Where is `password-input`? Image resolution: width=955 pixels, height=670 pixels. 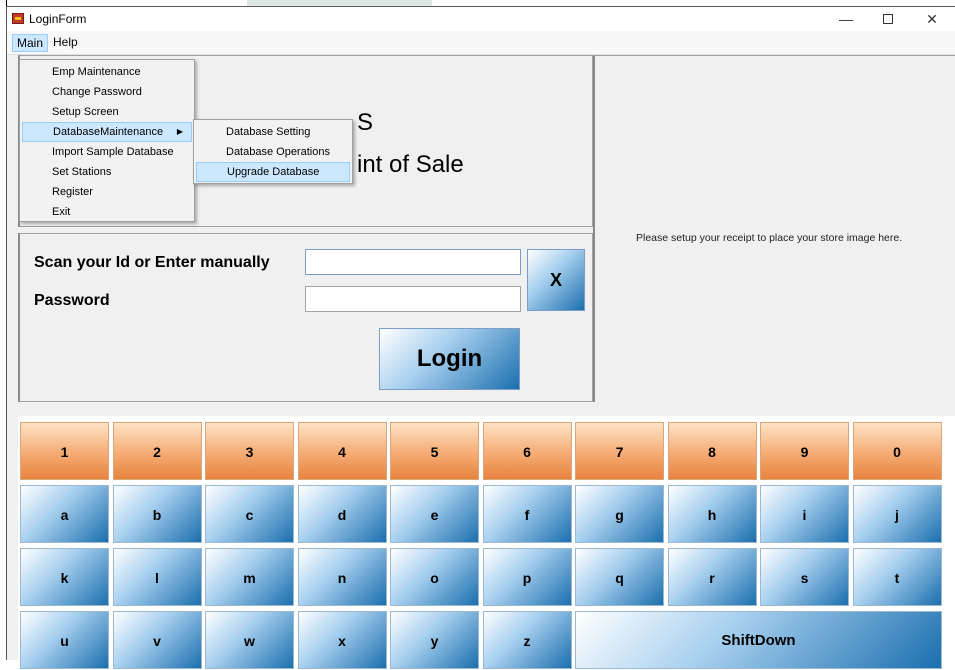
password-input is located at coordinates (413, 299).